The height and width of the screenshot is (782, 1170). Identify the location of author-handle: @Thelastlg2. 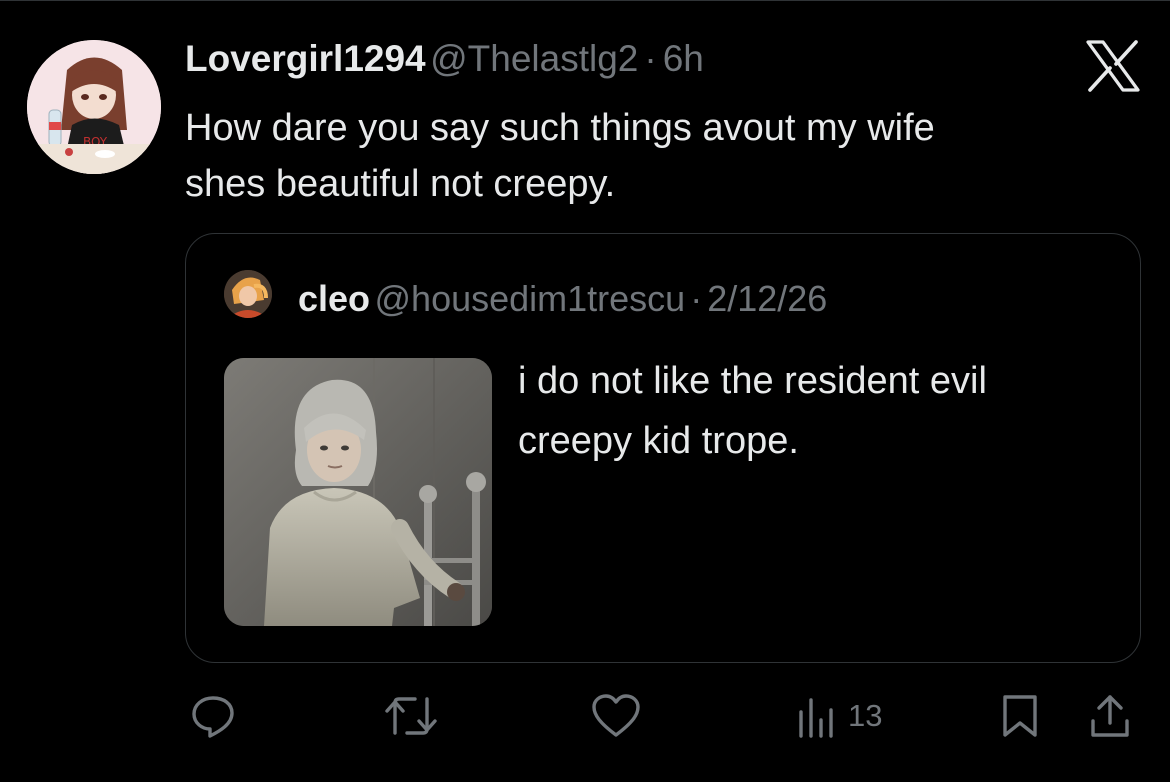
(534, 58).